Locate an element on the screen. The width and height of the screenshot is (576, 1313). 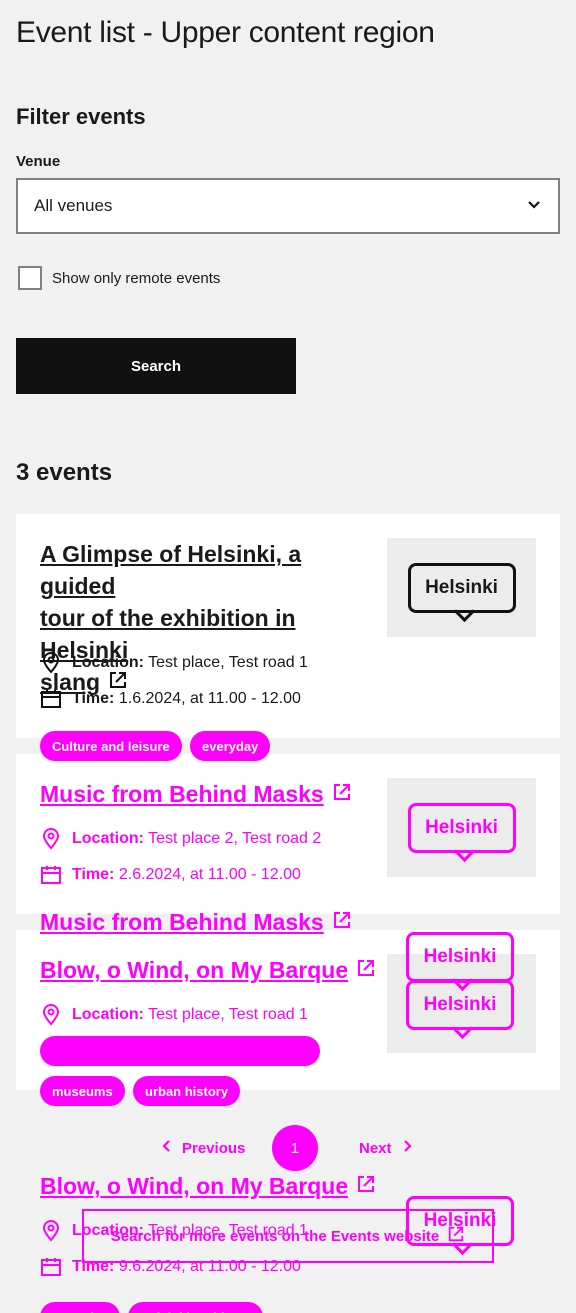
event-time: Time: 2.6.2024, at 11.00 - 12.00 is located at coordinates (170, 875).